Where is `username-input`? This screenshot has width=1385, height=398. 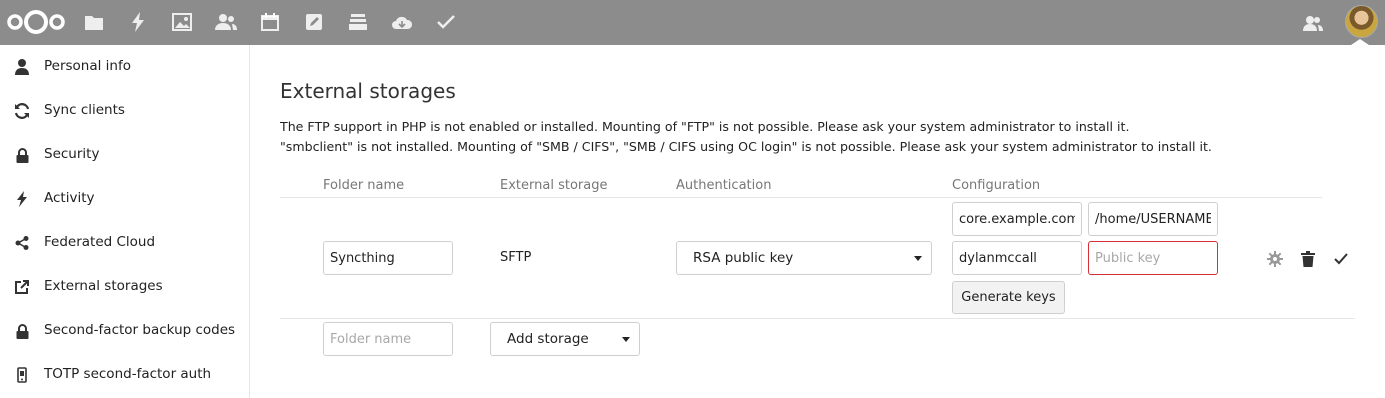 username-input is located at coordinates (1017, 258).